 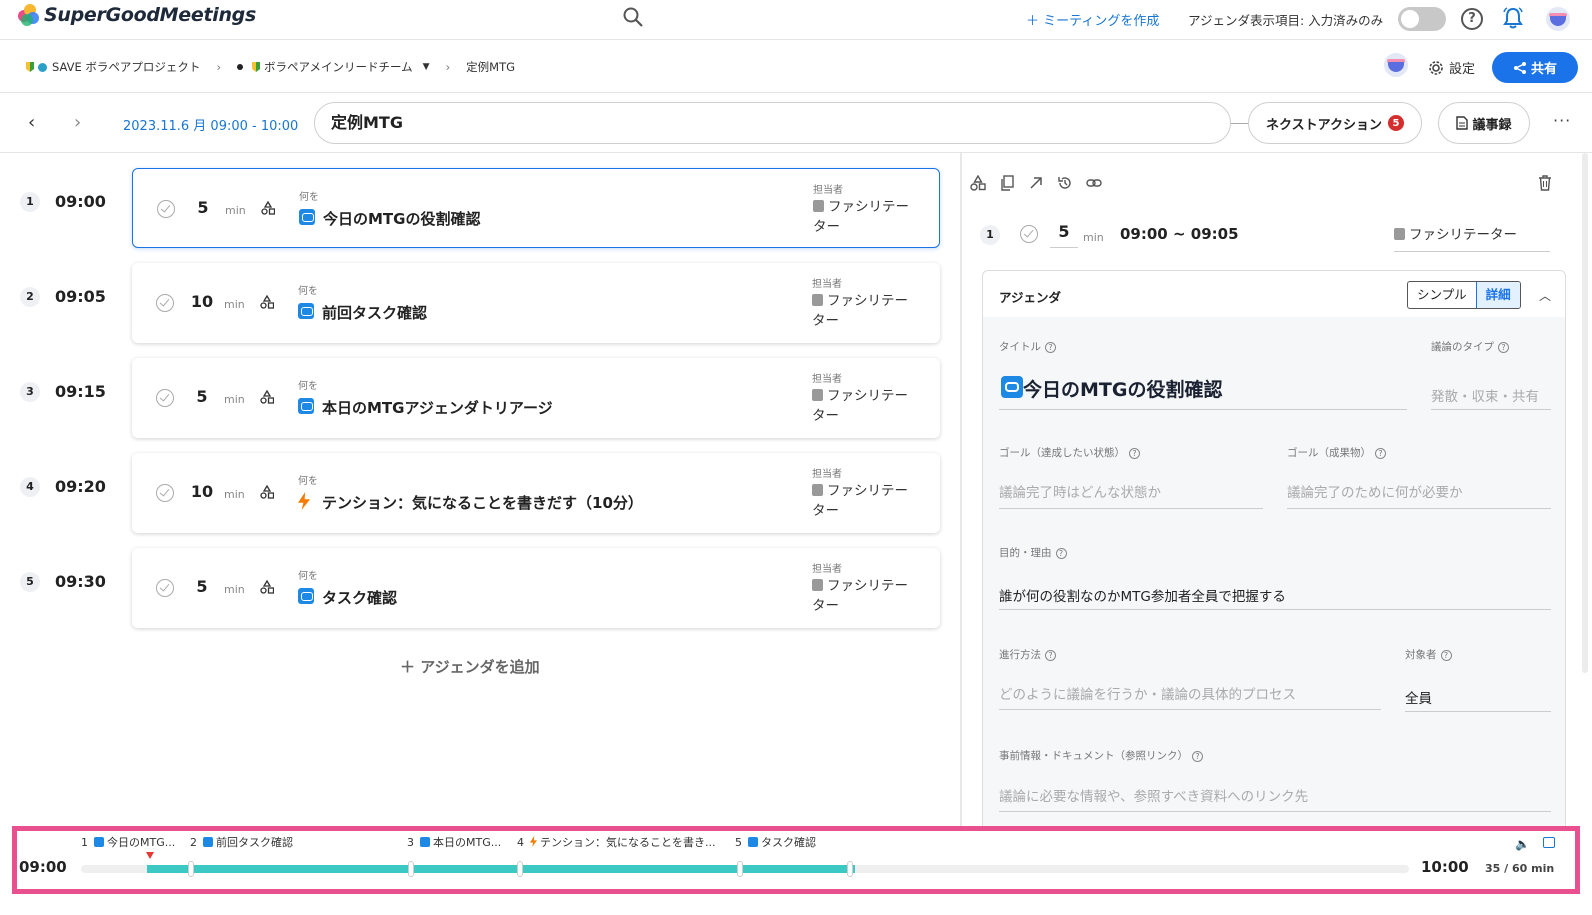 I want to click on duration-unit: min, so click(x=235, y=210).